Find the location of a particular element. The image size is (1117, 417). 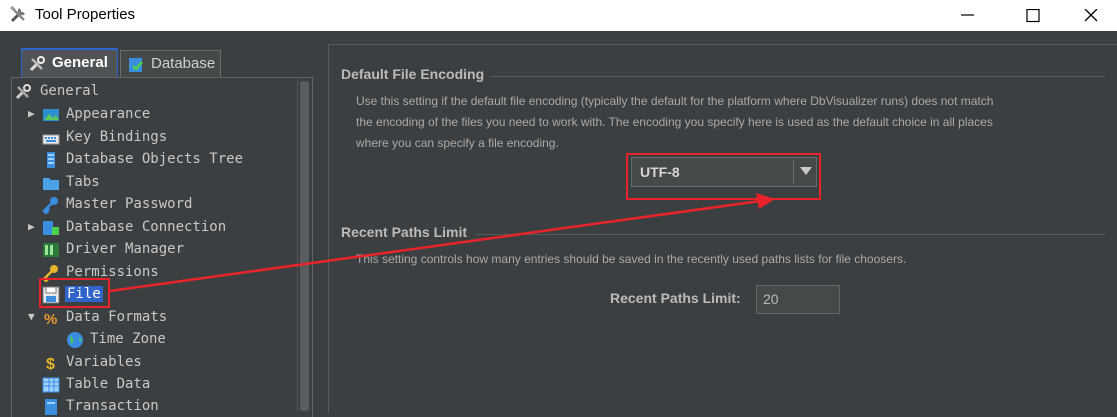

section-title-encoding: Default File Encoding is located at coordinates (416, 74).